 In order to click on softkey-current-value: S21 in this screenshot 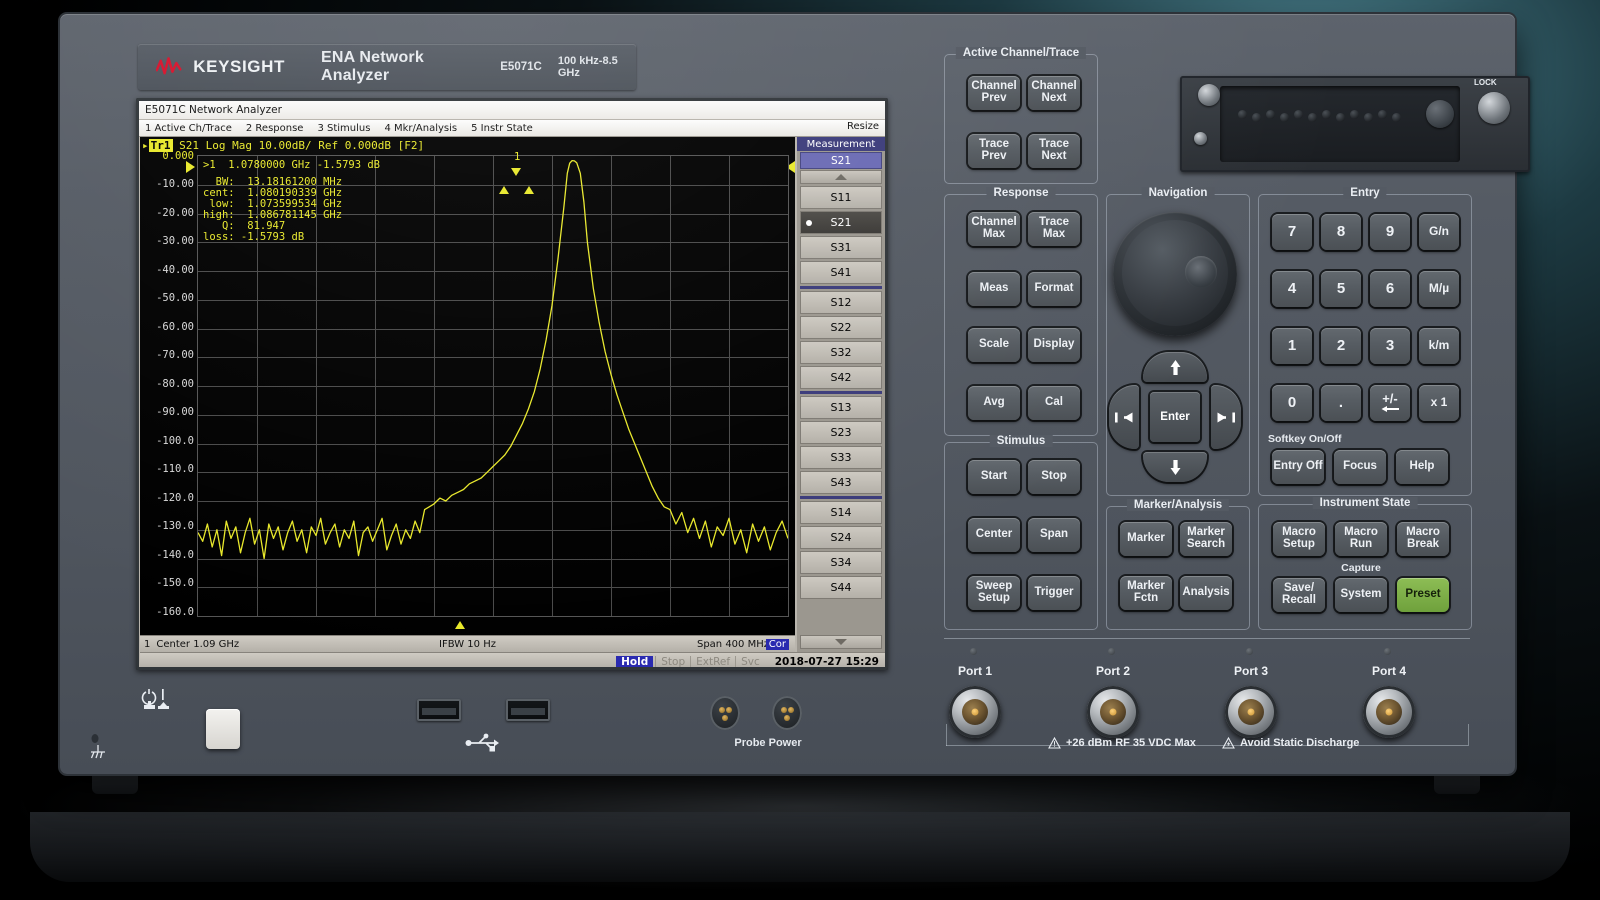, I will do `click(841, 160)`.